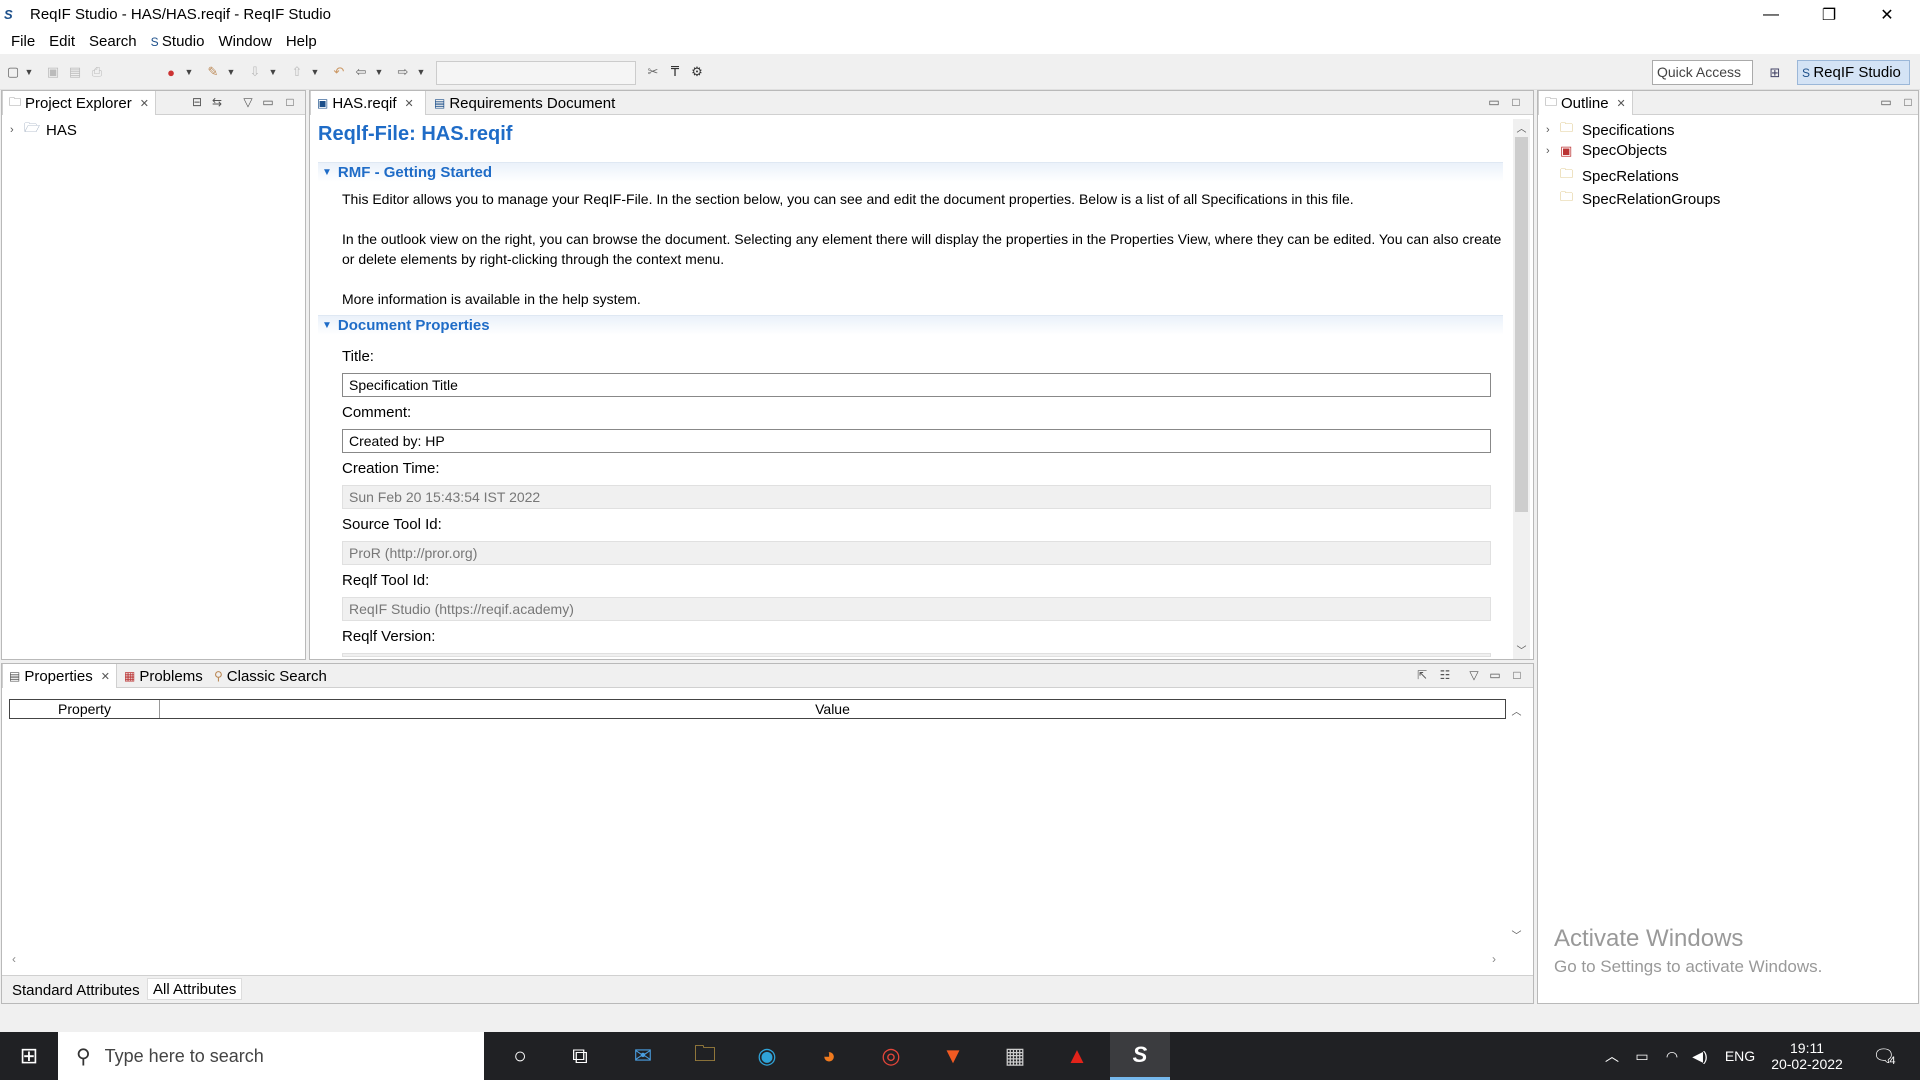  Describe the element at coordinates (361, 72) in the screenshot. I see `back-icon: ⇦` at that location.